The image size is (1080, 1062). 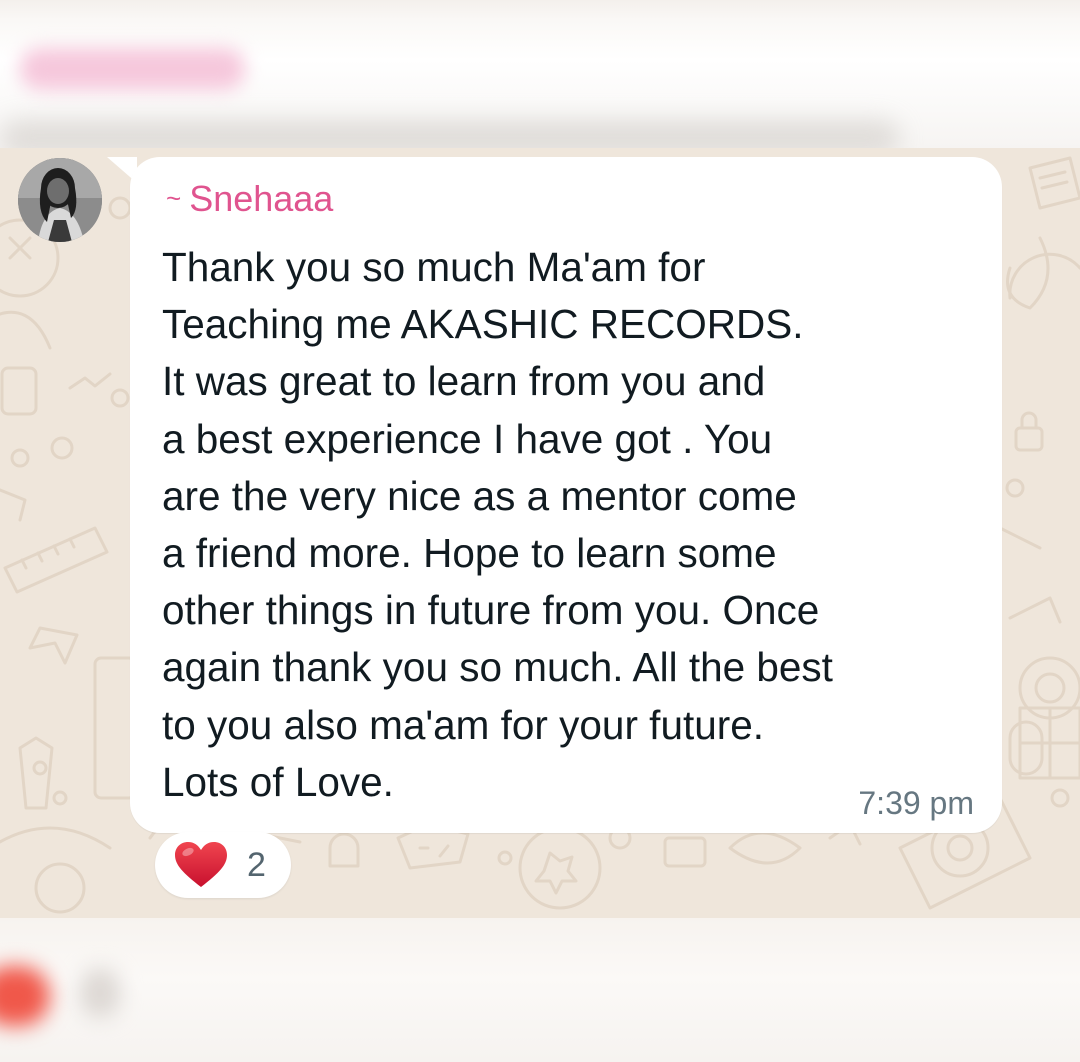 What do you see at coordinates (540, 78) in the screenshot?
I see `blurred-header-area` at bounding box center [540, 78].